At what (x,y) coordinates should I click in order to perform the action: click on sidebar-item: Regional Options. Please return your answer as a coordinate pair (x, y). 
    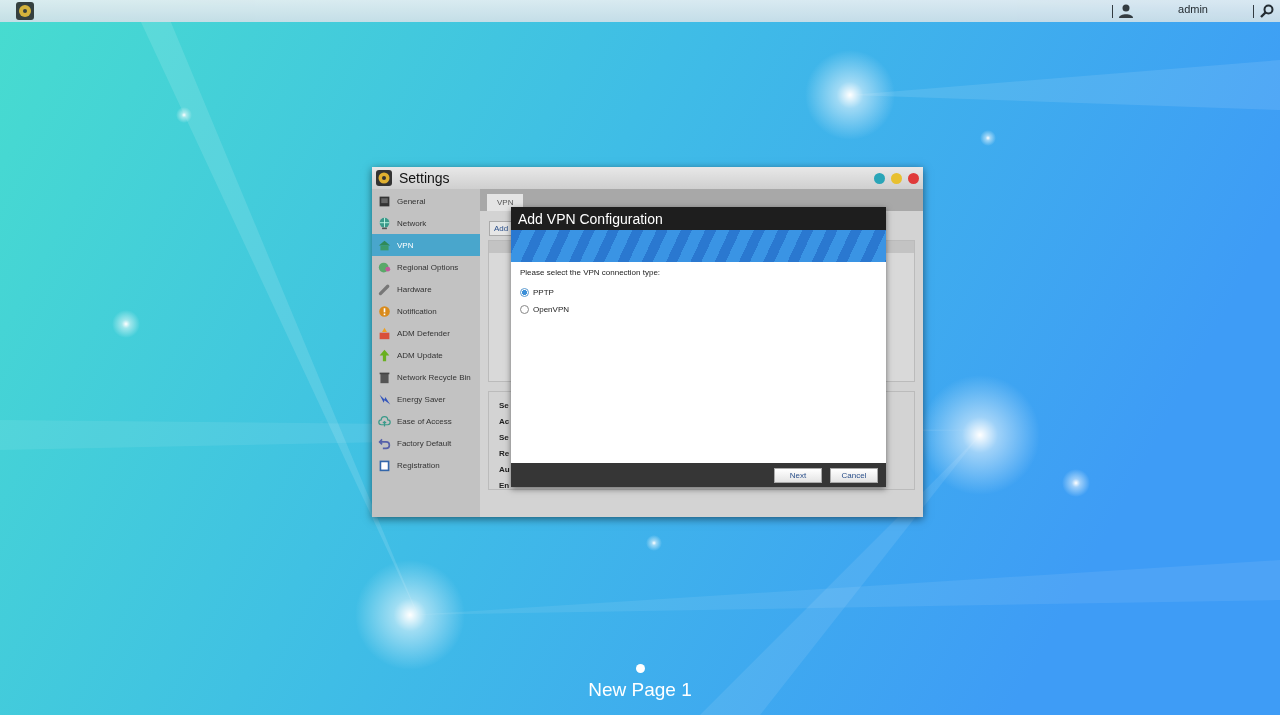
    Looking at the image, I should click on (426, 267).